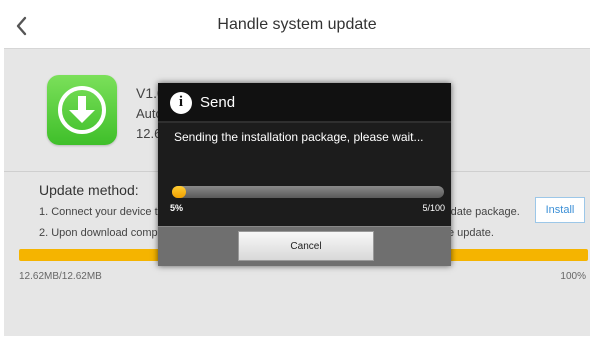 This screenshot has width=593, height=339. Describe the element at coordinates (60, 276) in the screenshot. I see `download-size-label: 12.62MB/12.62MB` at that location.